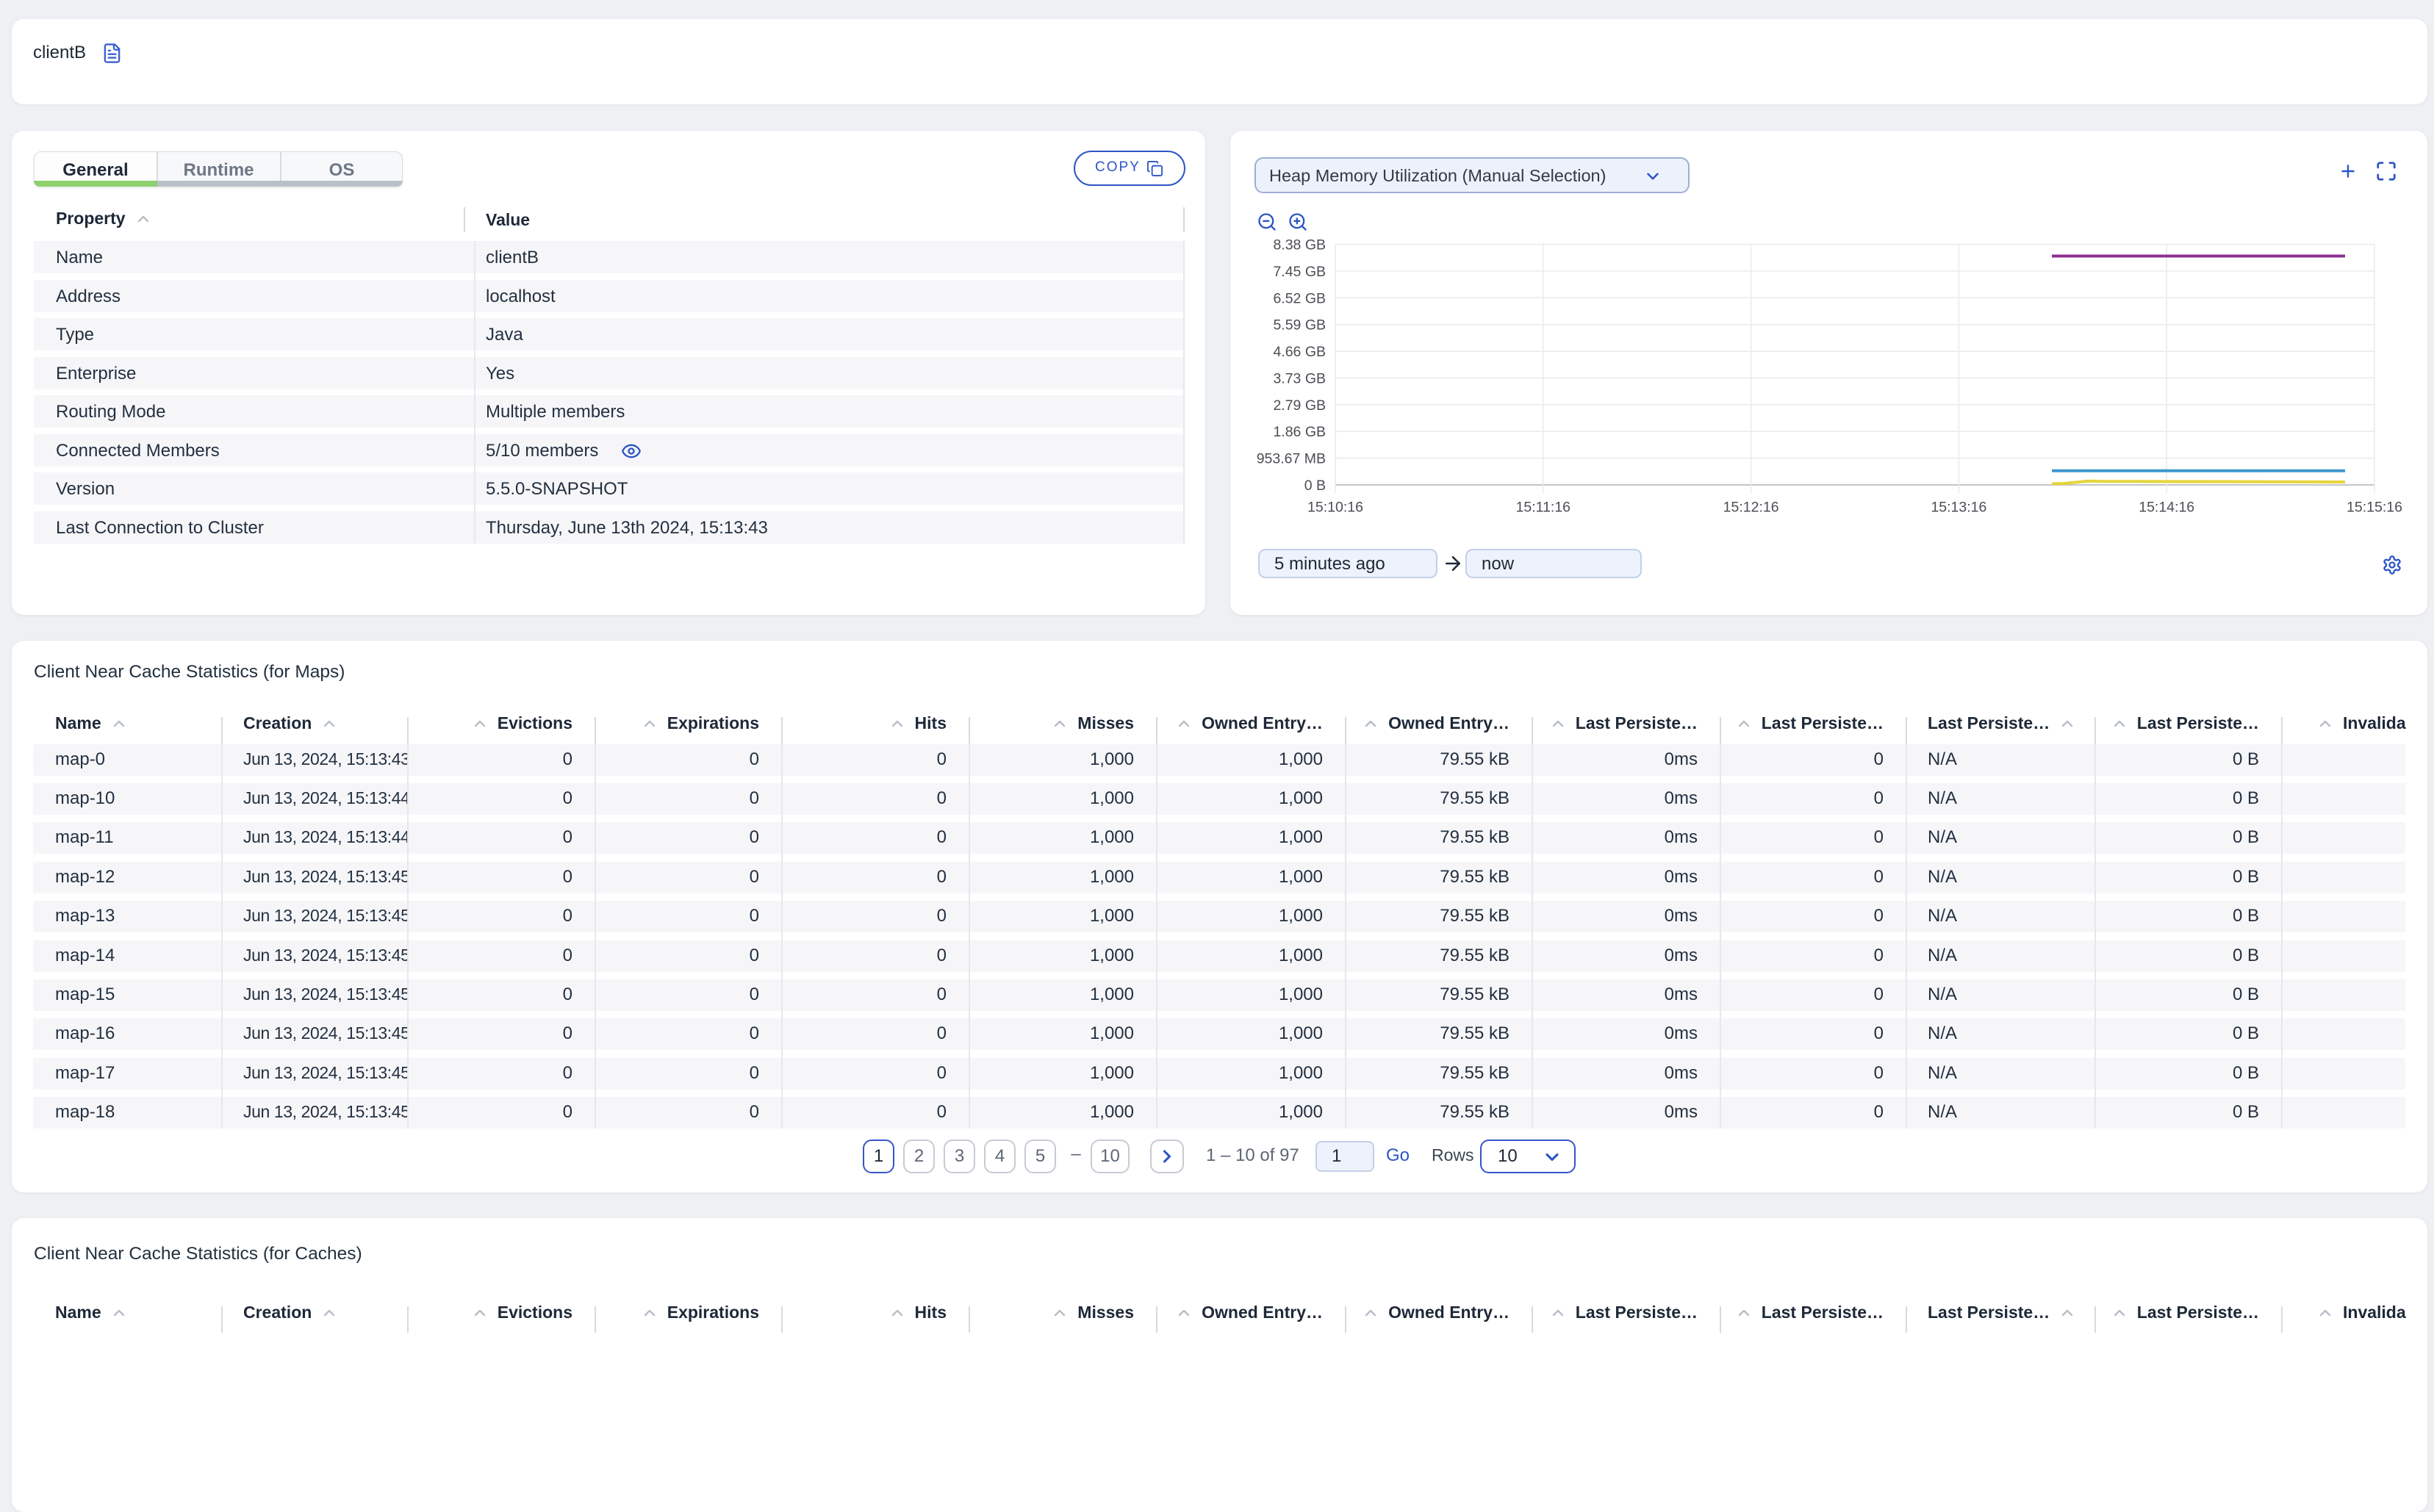 This screenshot has width=2434, height=1512. Describe the element at coordinates (1299, 405) in the screenshot. I see `svg-text: 2.79 GB` at that location.